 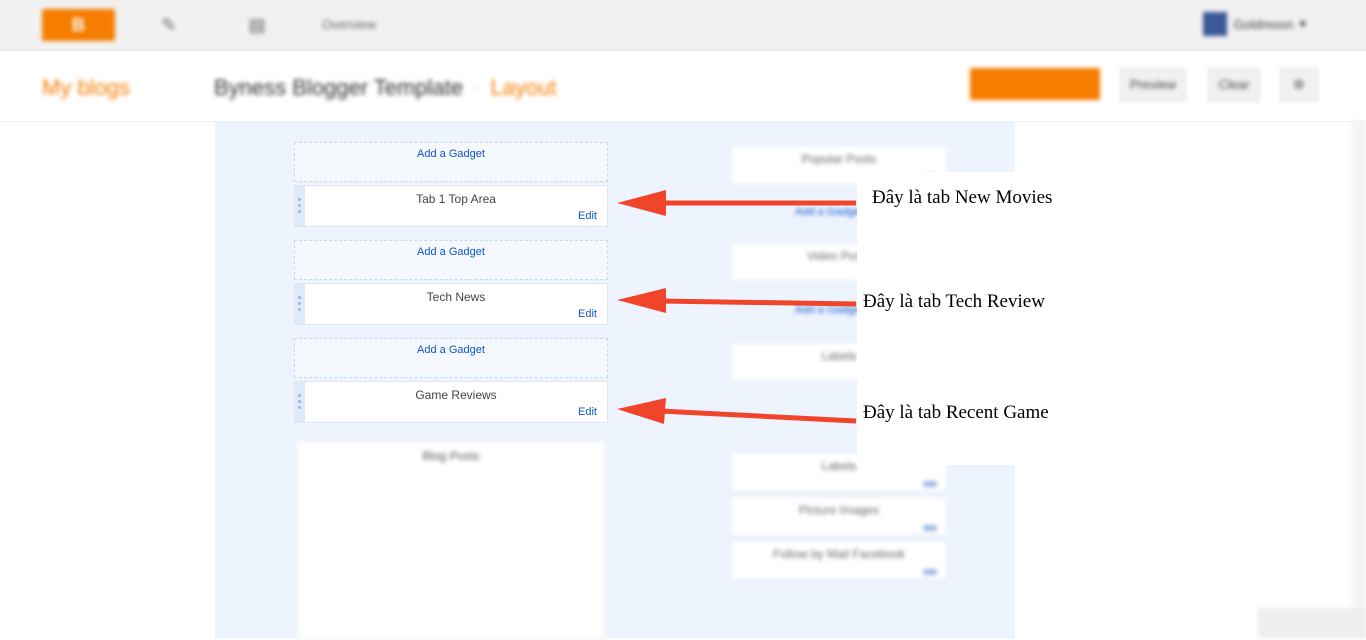 What do you see at coordinates (956, 412) in the screenshot?
I see `annotation-recent-game: Đây là tab Recent Game` at bounding box center [956, 412].